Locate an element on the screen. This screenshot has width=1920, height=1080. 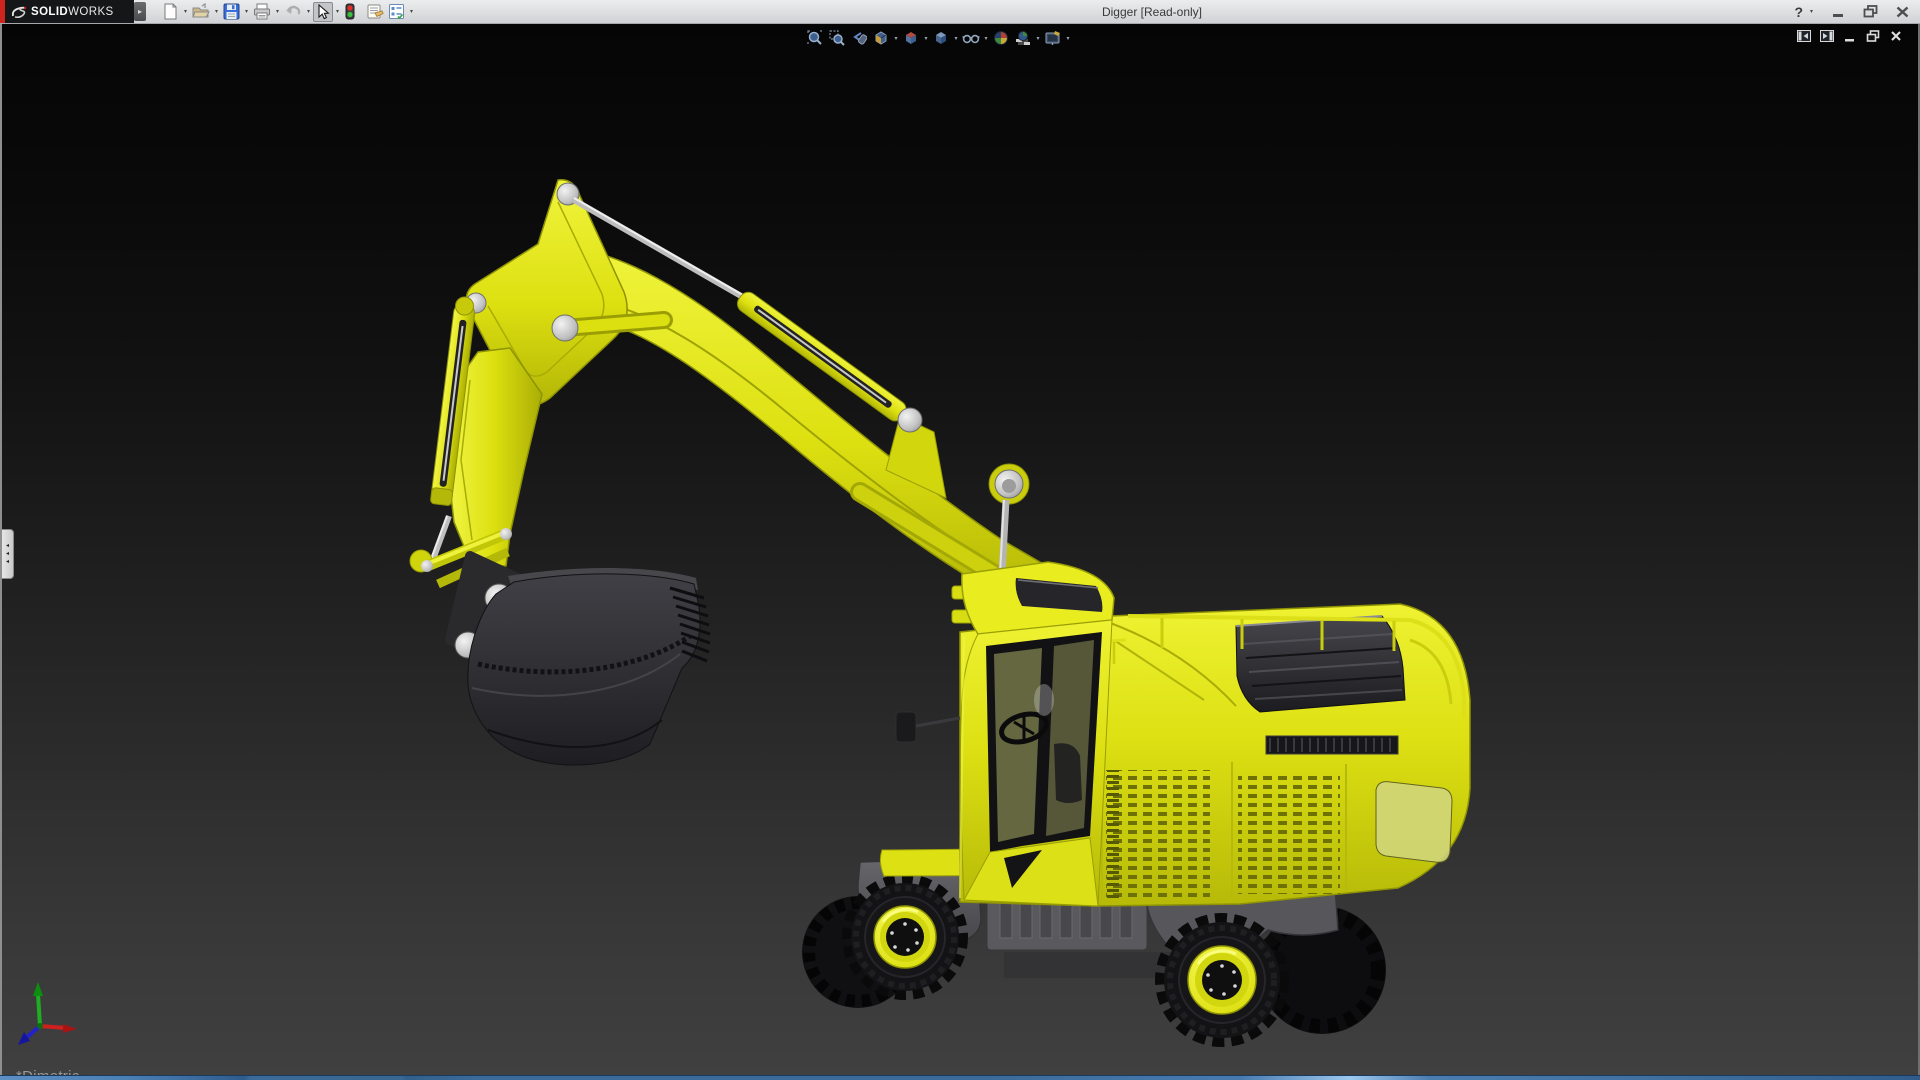
options-icon is located at coordinates (396, 12).